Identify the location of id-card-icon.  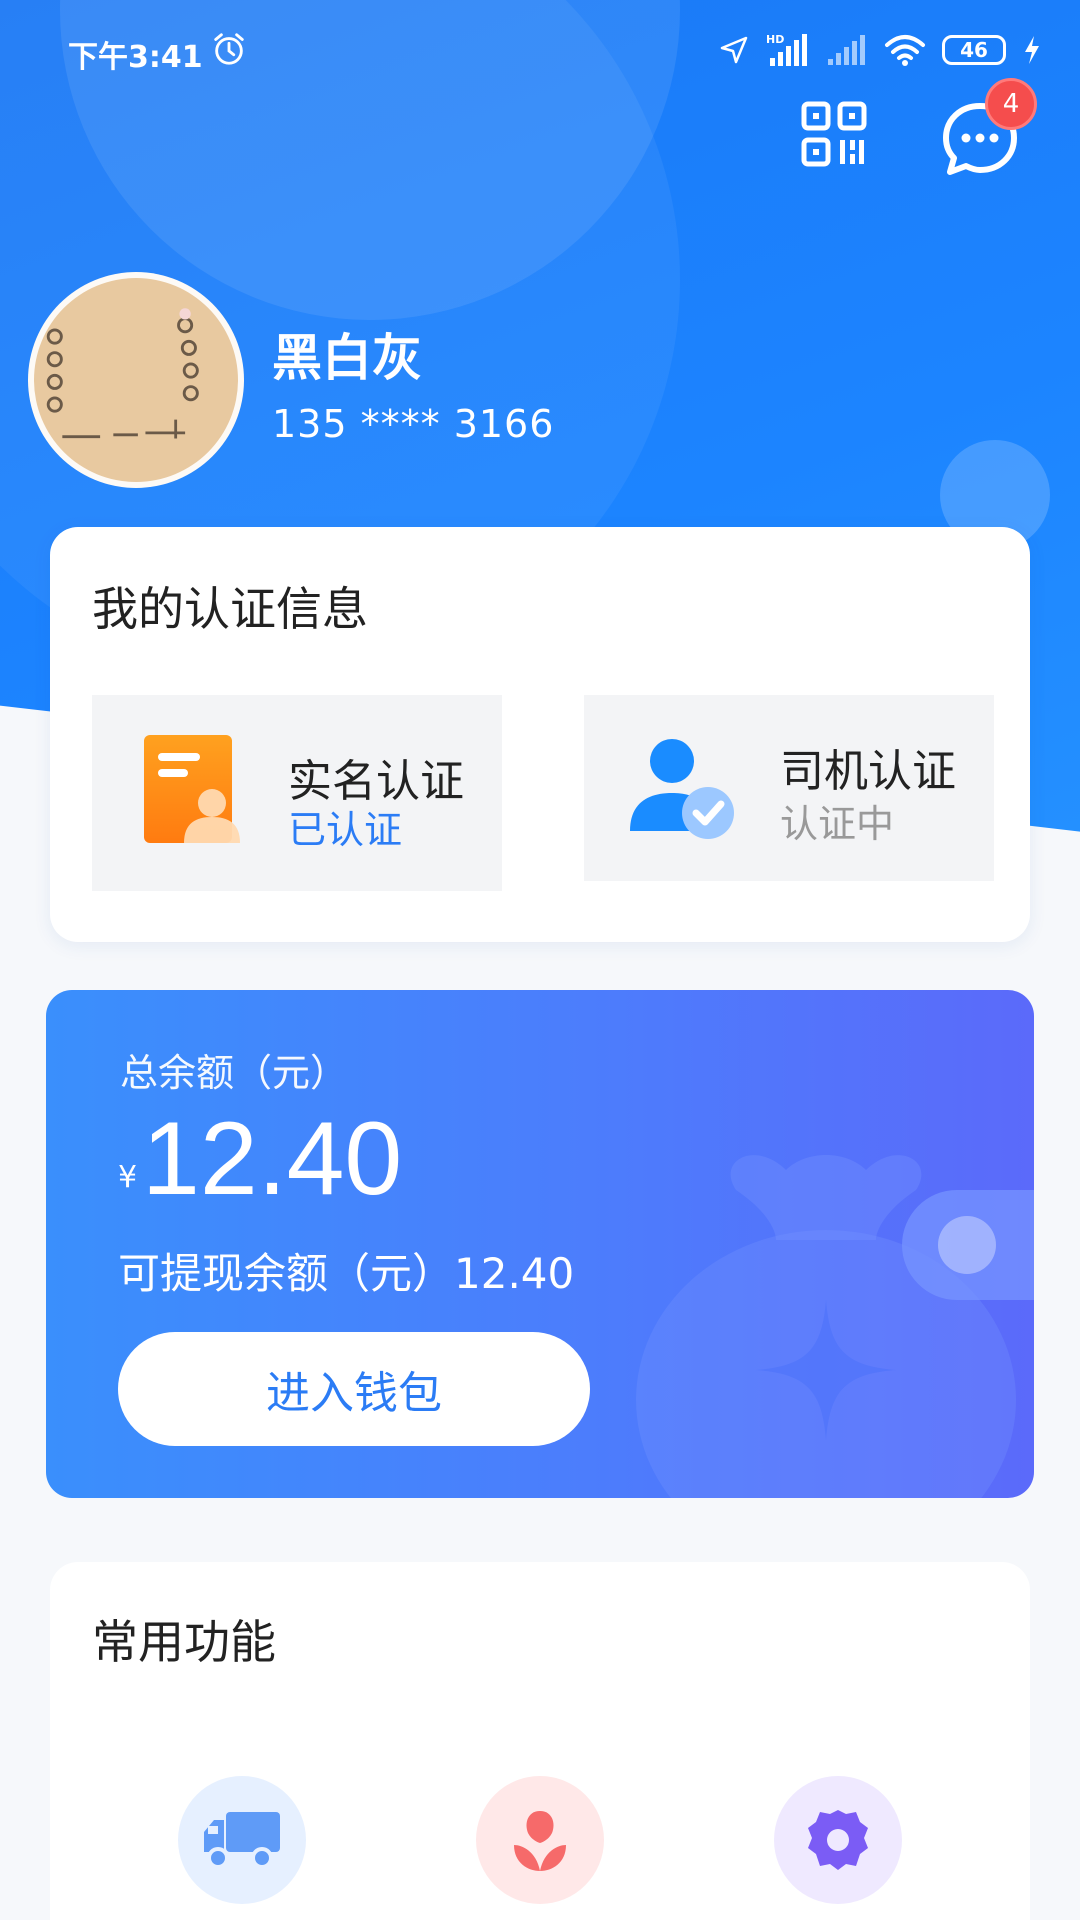
(192, 789).